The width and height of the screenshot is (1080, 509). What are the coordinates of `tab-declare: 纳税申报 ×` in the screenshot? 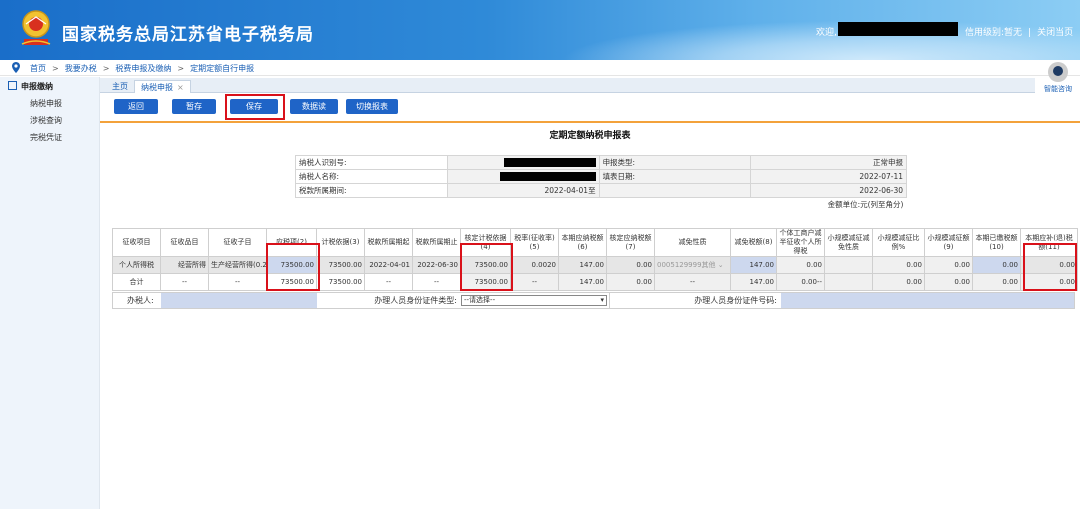 It's located at (162, 86).